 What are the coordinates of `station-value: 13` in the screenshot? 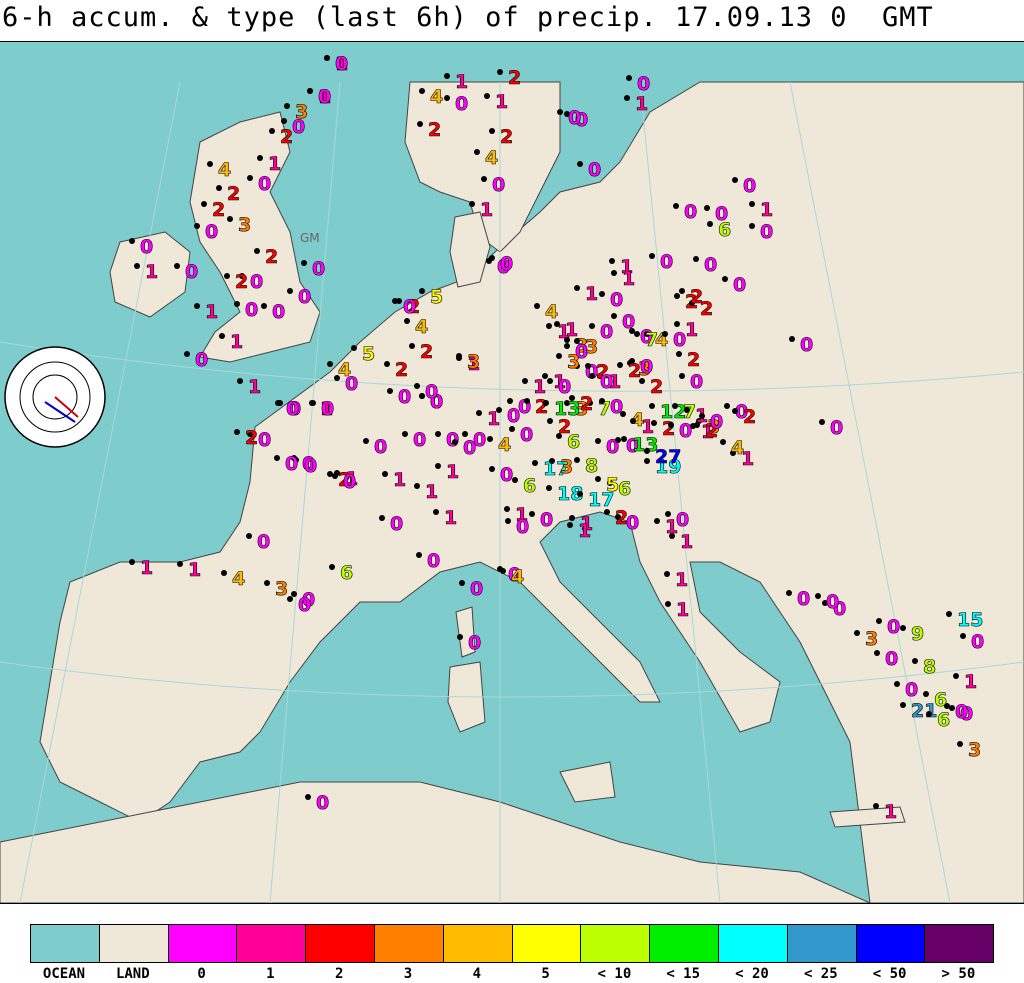 It's located at (567, 409).